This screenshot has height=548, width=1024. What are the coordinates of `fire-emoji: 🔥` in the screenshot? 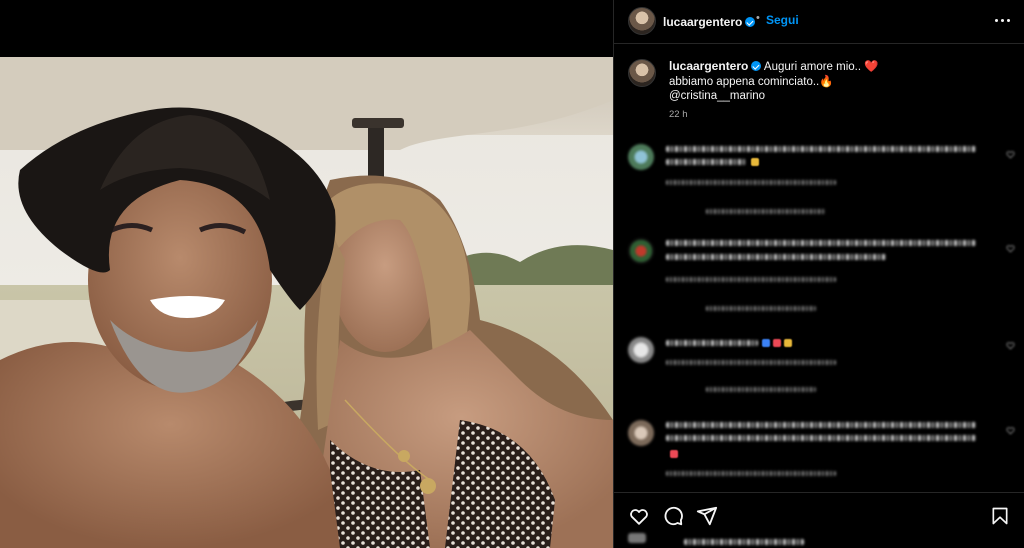 It's located at (826, 81).